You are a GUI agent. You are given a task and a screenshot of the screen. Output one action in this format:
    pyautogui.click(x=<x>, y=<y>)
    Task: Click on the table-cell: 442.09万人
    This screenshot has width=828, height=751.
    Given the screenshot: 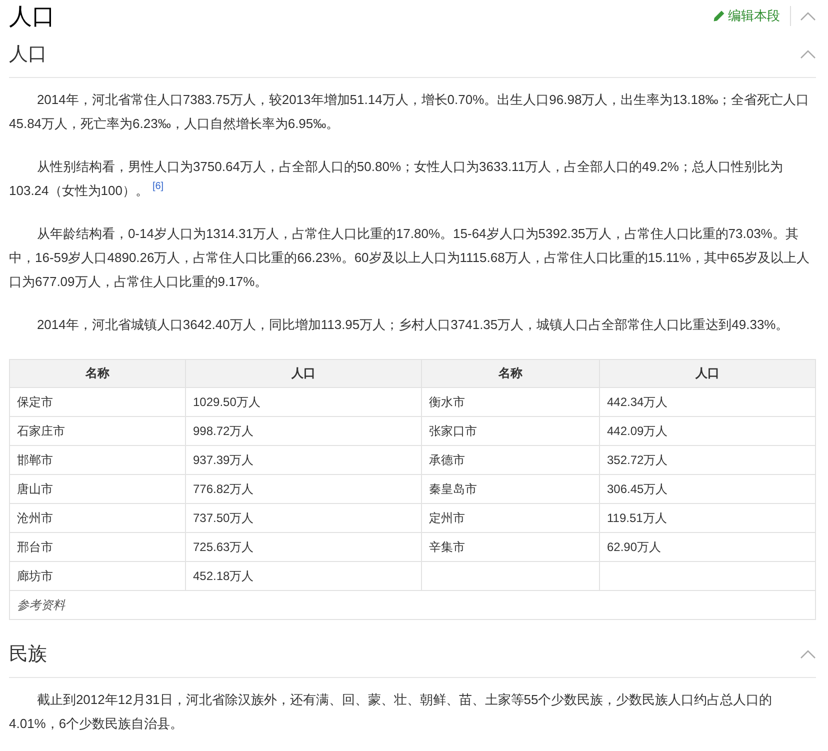 What is the action you would take?
    pyautogui.click(x=708, y=431)
    